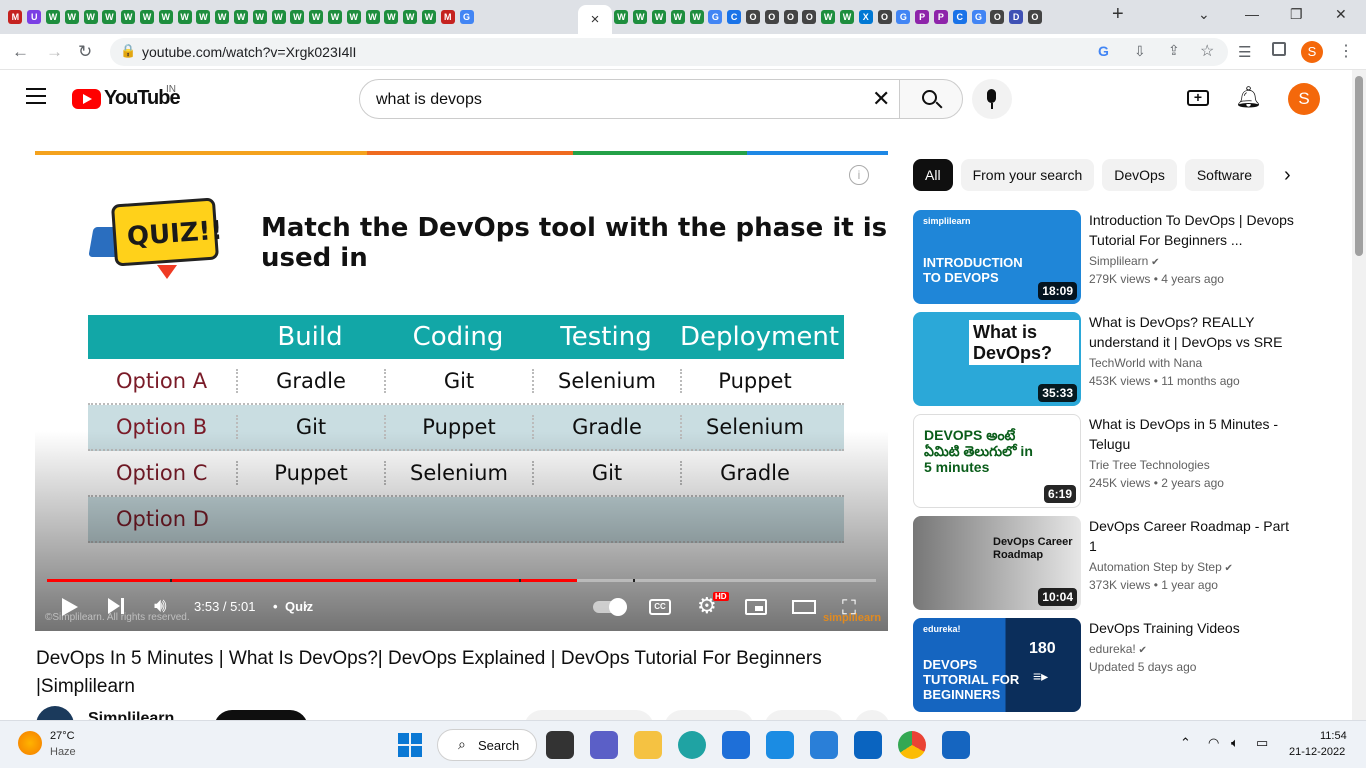 This screenshot has width=1366, height=768. Describe the element at coordinates (780, 745) in the screenshot. I see `vscode-icon` at that location.